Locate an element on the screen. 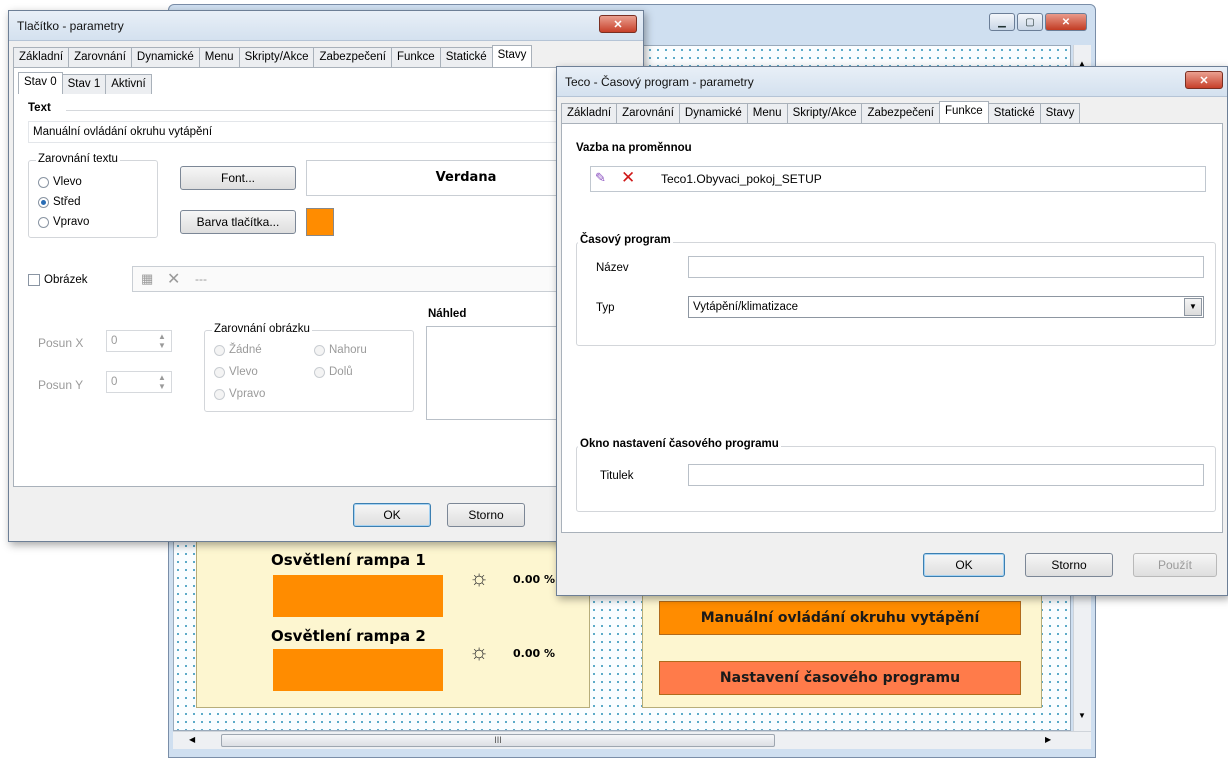 The width and height of the screenshot is (1228, 758). ramp-1-bar is located at coordinates (358, 596).